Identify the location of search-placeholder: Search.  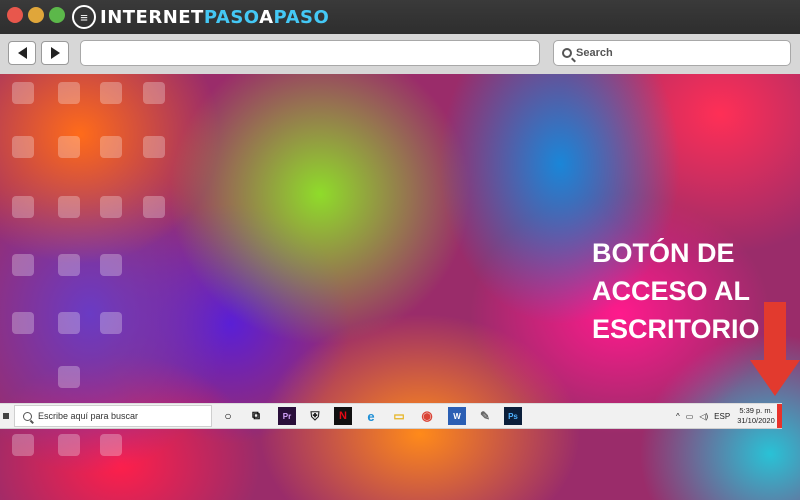
(594, 53).